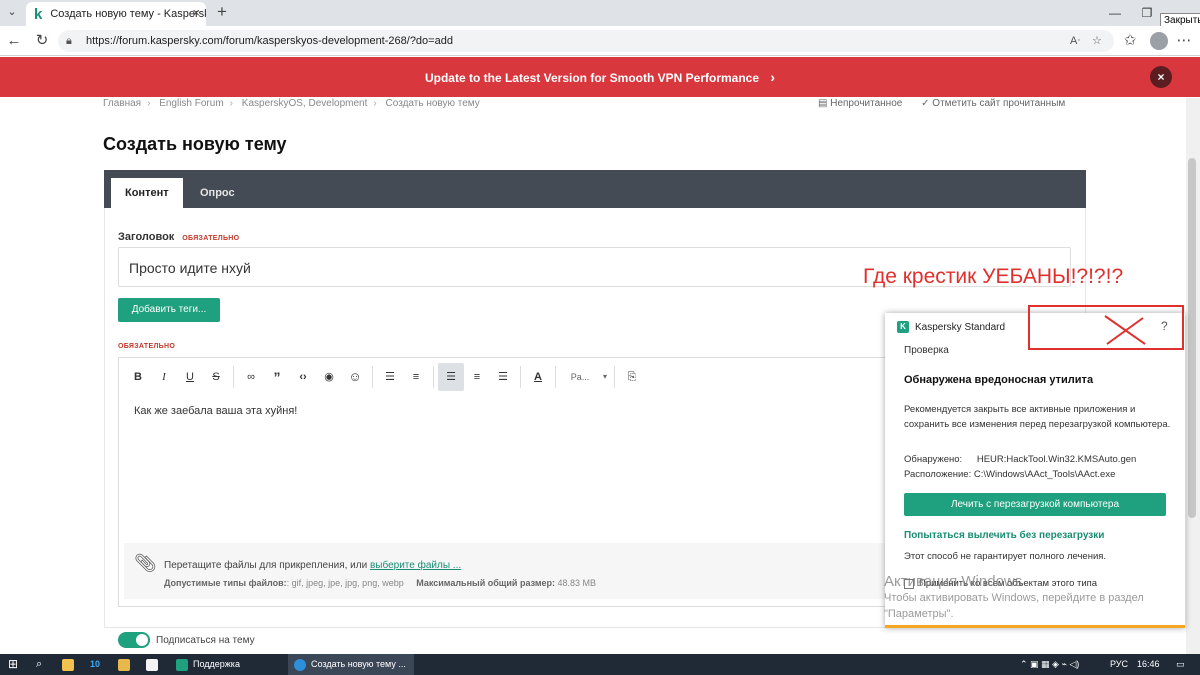 The width and height of the screenshot is (1200, 675). I want to click on align-right-icon: ☰, so click(503, 377).